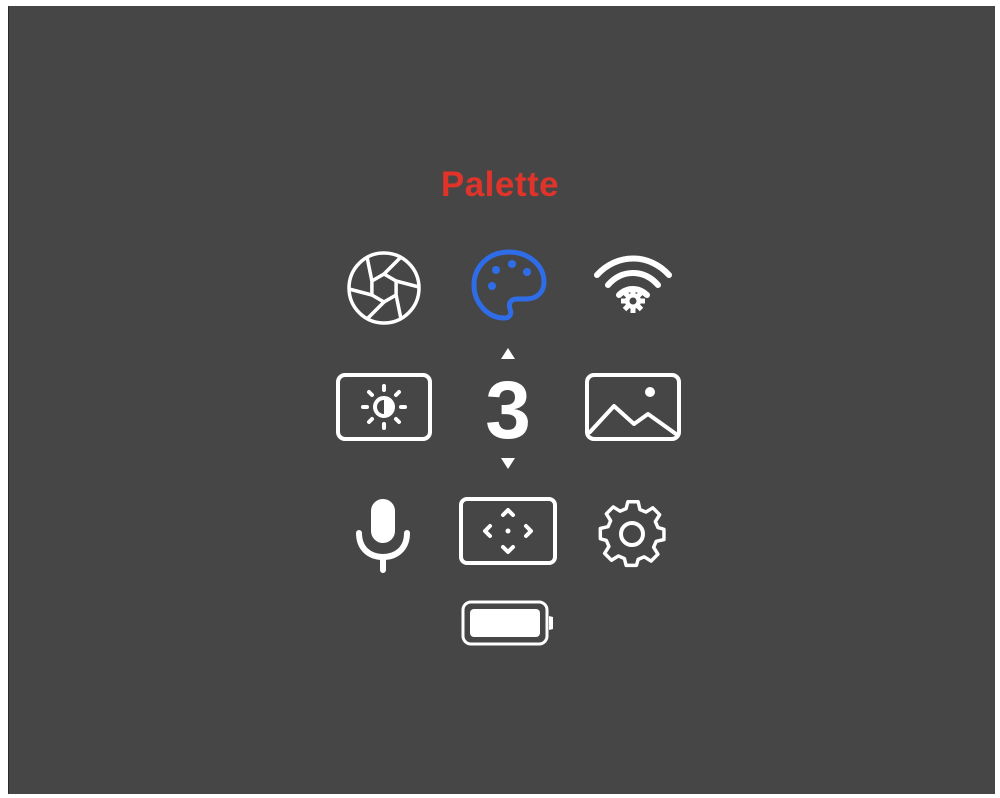 This screenshot has width=1000, height=798. I want to click on settings-button, so click(632, 534).